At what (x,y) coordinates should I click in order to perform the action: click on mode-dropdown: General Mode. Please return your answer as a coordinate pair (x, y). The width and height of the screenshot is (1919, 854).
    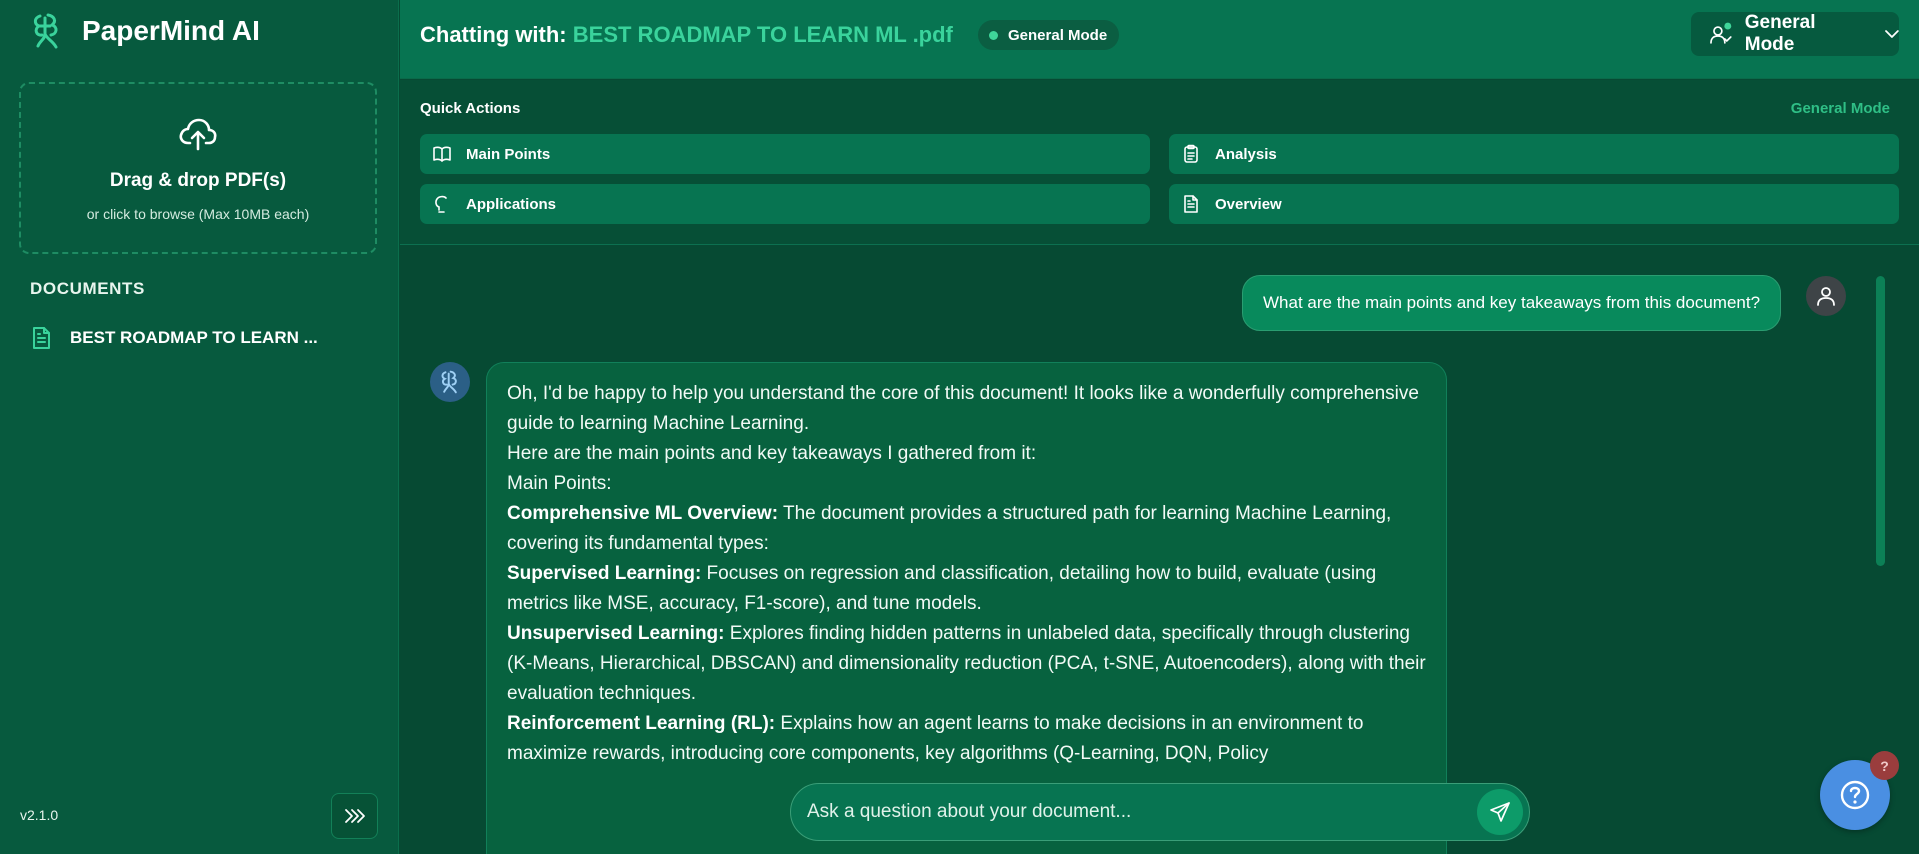
    Looking at the image, I should click on (1795, 34).